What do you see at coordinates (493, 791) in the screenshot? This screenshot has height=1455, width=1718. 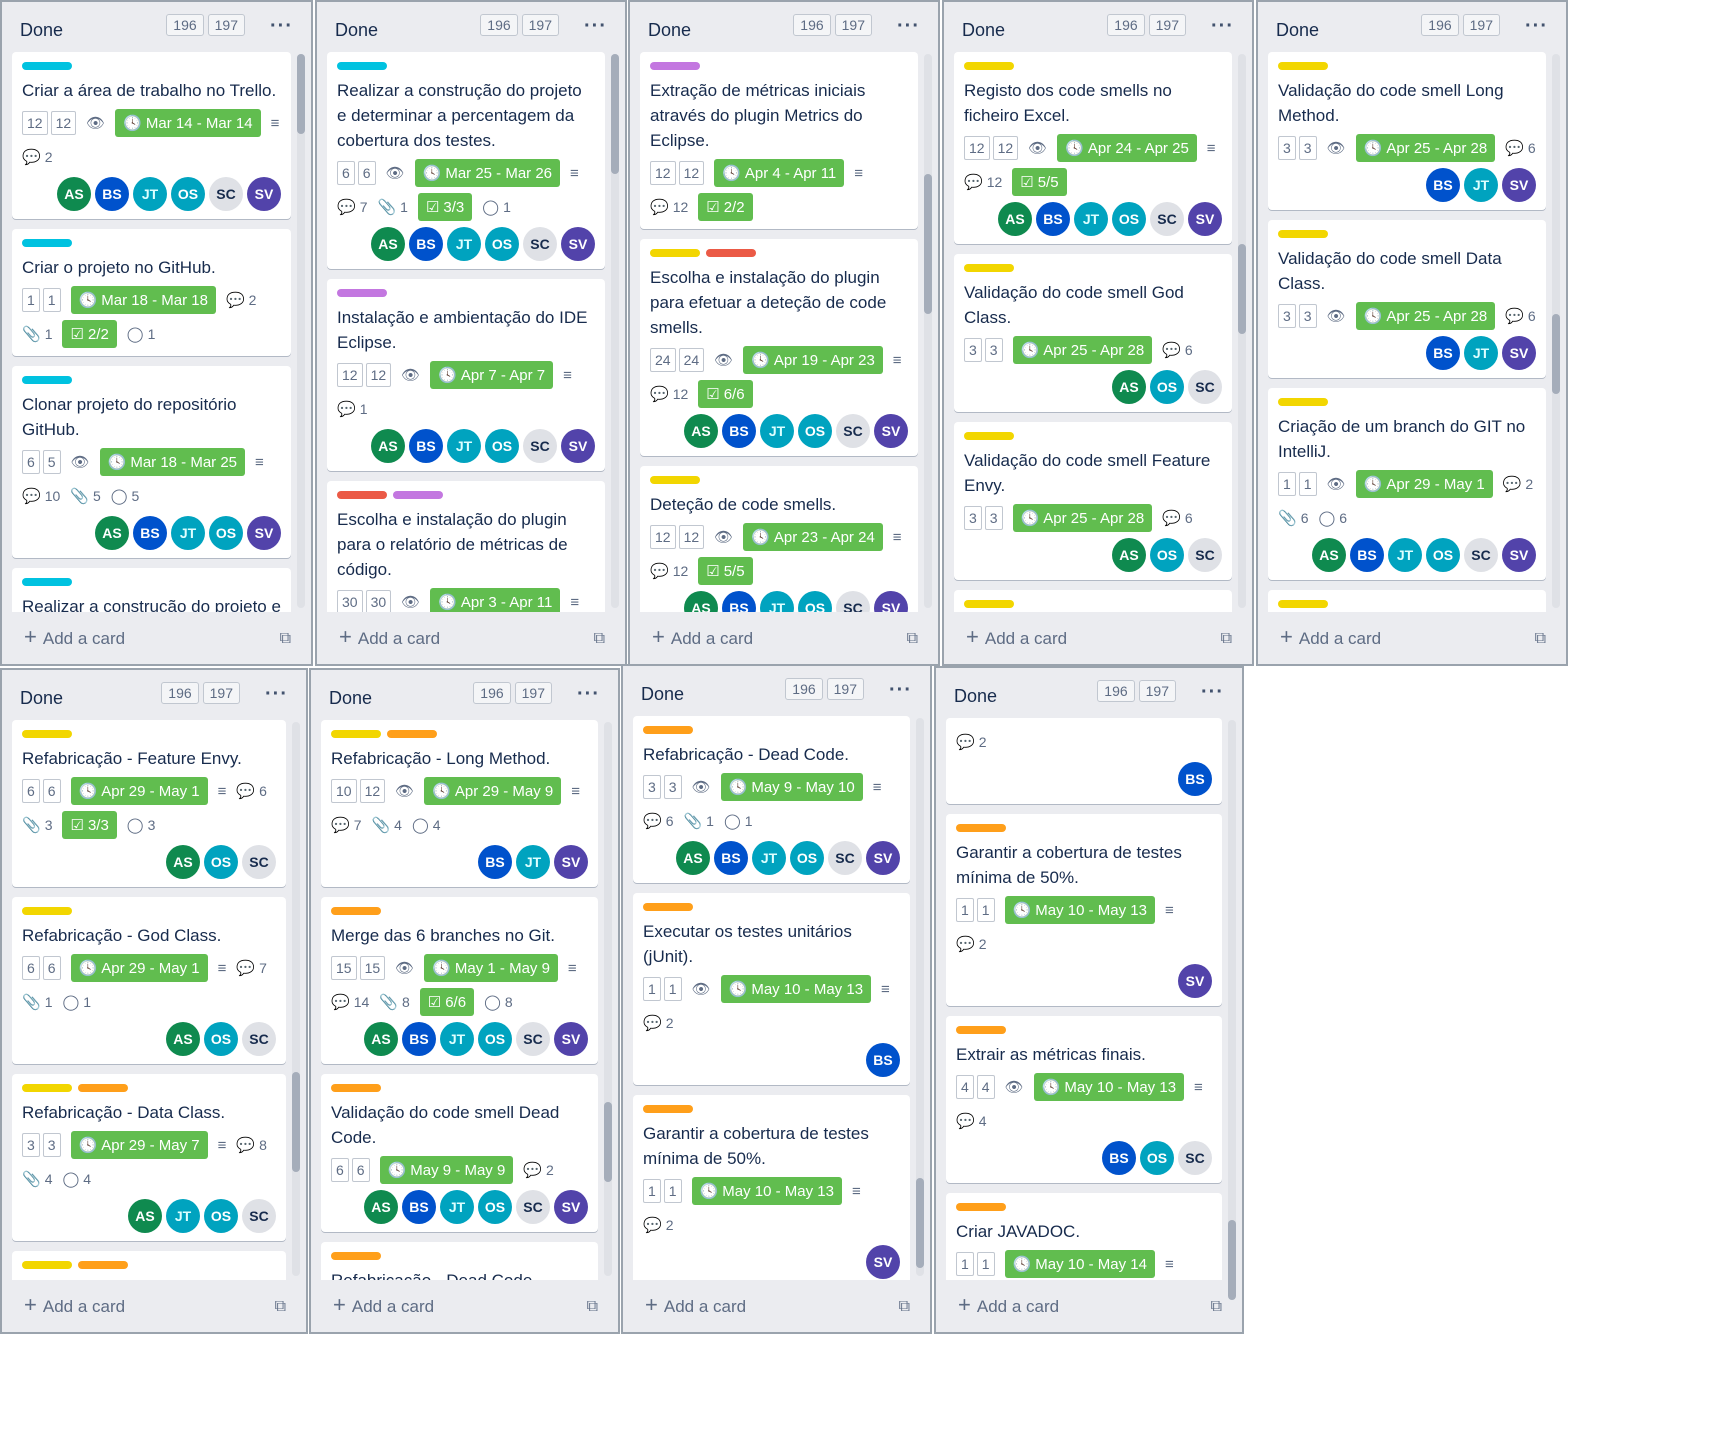 I see `due-date-badge: 🕓 Apr 29 - May 9` at bounding box center [493, 791].